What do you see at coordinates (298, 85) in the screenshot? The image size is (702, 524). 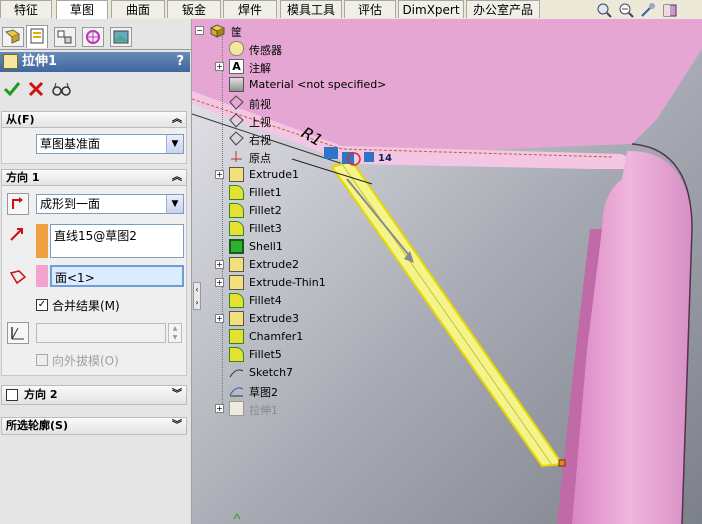 I see `tree-item-material: Material <not specified>` at bounding box center [298, 85].